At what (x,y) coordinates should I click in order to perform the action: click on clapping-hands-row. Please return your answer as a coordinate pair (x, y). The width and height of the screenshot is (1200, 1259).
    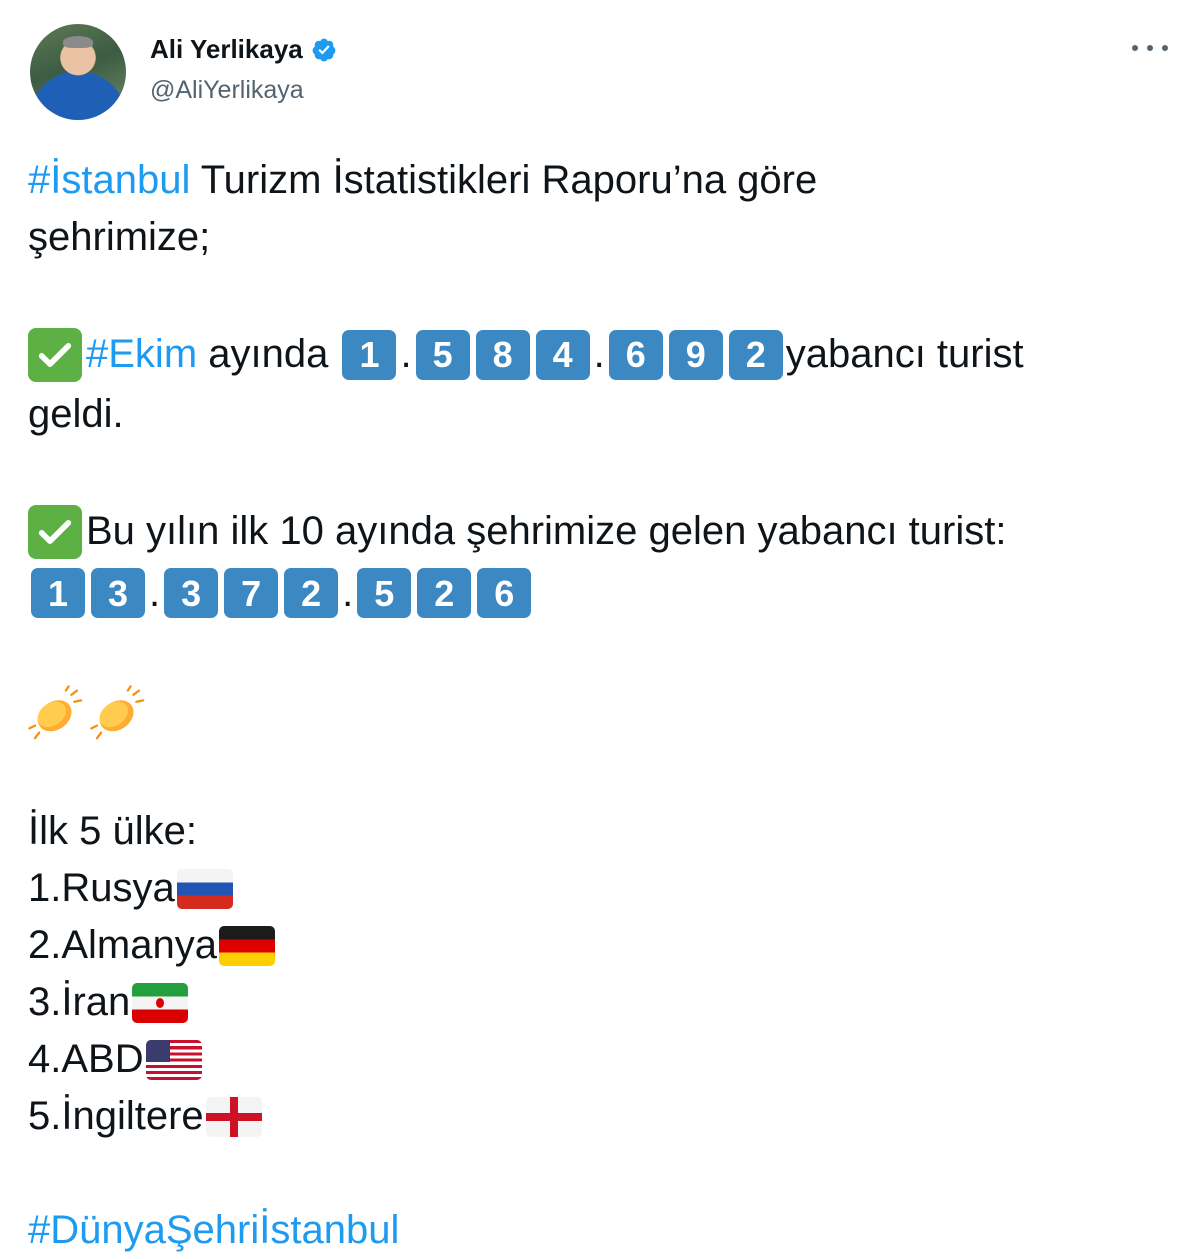
    Looking at the image, I should click on (603, 713).